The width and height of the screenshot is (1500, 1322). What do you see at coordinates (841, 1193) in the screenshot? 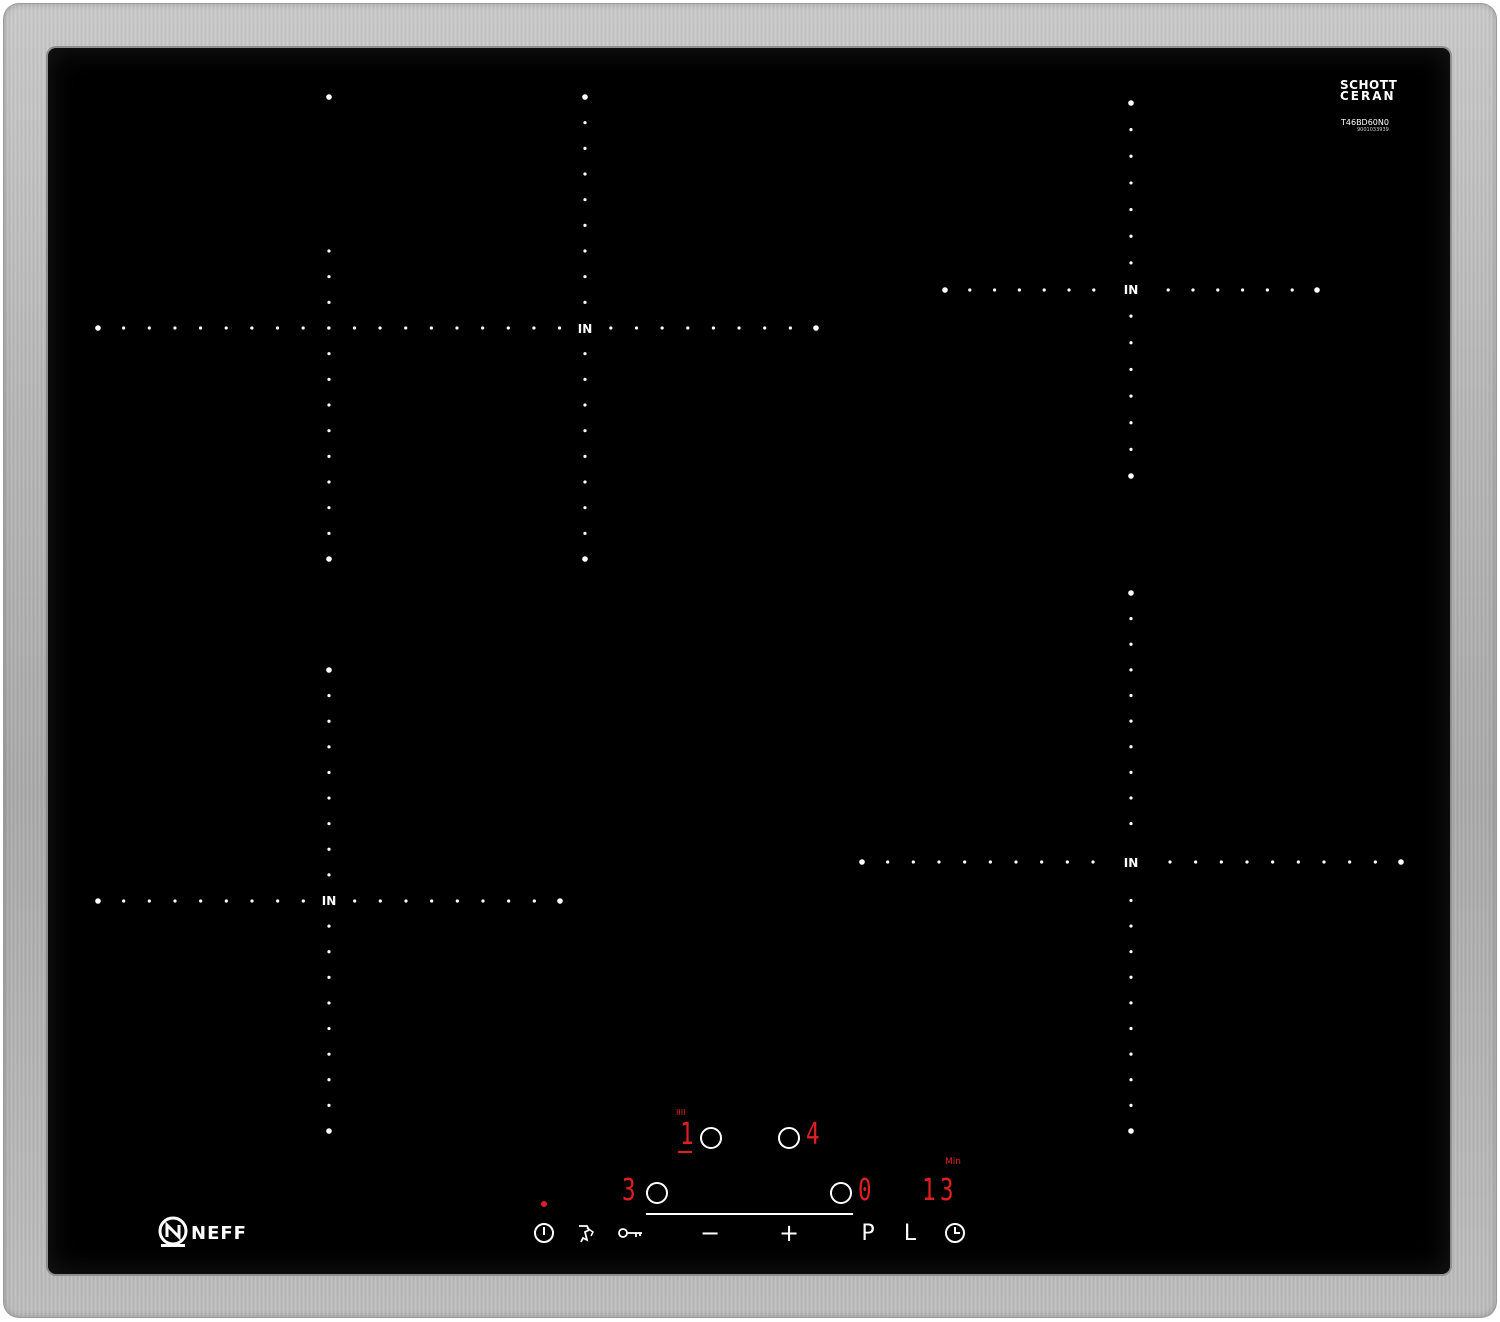
I see `zone-select-bottom-right` at bounding box center [841, 1193].